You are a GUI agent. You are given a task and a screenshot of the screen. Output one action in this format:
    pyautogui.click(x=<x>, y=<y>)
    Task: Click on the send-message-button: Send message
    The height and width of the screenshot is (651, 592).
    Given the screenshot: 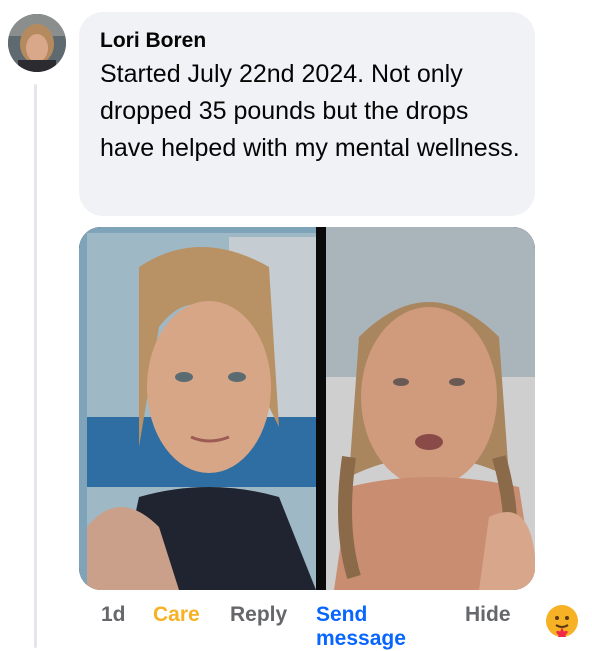 What is the action you would take?
    pyautogui.click(x=371, y=627)
    